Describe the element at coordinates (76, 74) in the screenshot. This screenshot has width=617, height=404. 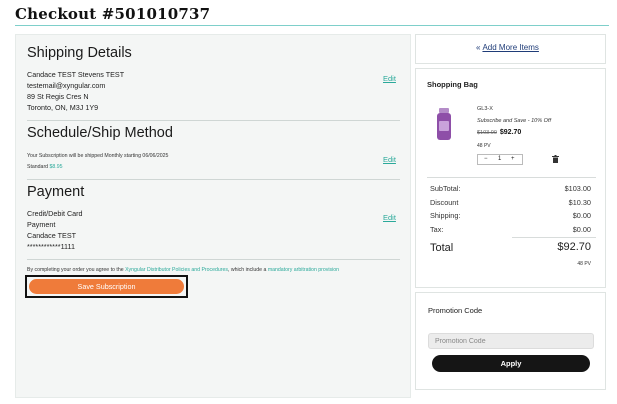
I see `shipping-name: Candace TEST Stevens TEST` at that location.